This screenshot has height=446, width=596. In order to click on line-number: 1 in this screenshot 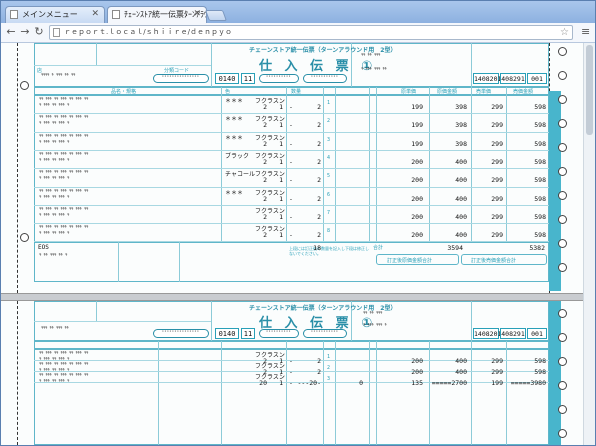, I will do `click(329, 357)`.